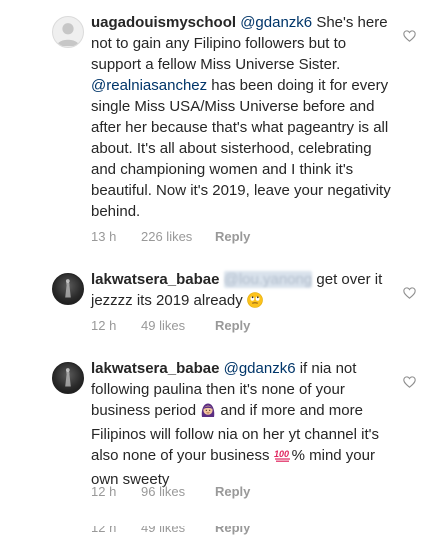  I want to click on comment-likes: 96 likes, so click(171, 491).